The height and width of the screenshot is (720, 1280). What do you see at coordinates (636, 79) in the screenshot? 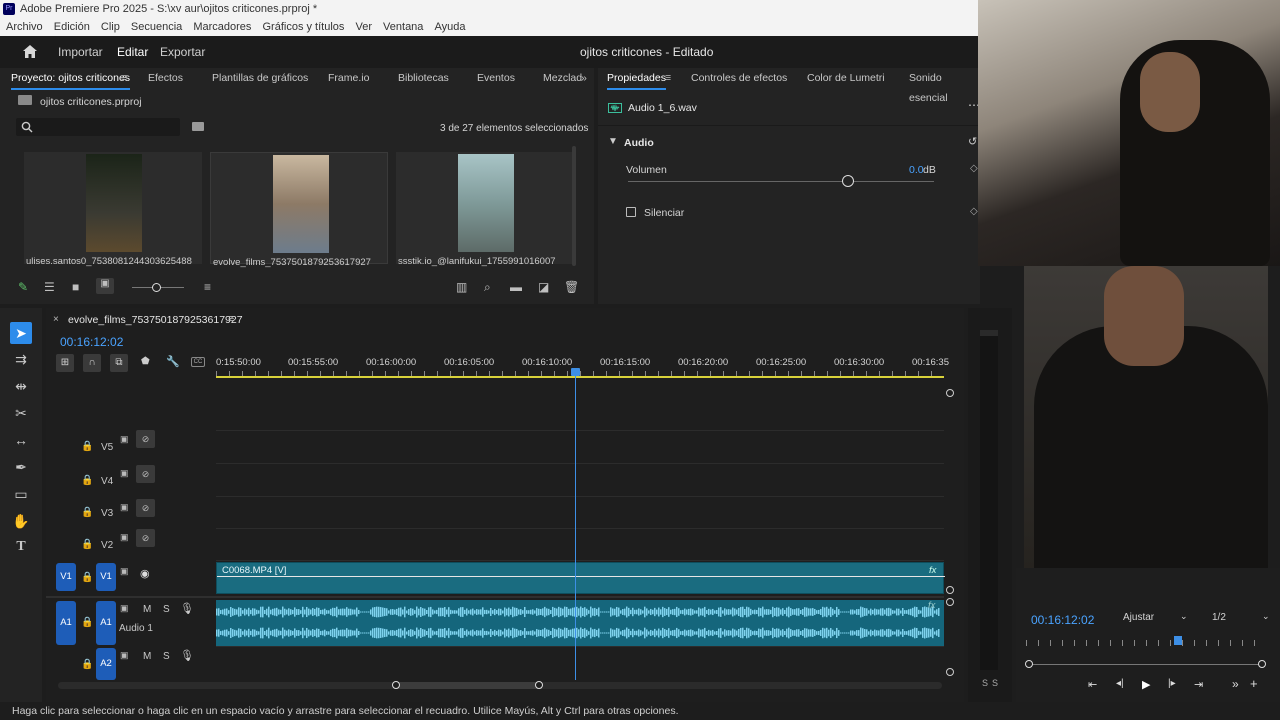
I see `tab-propiedades: Propiedades` at bounding box center [636, 79].